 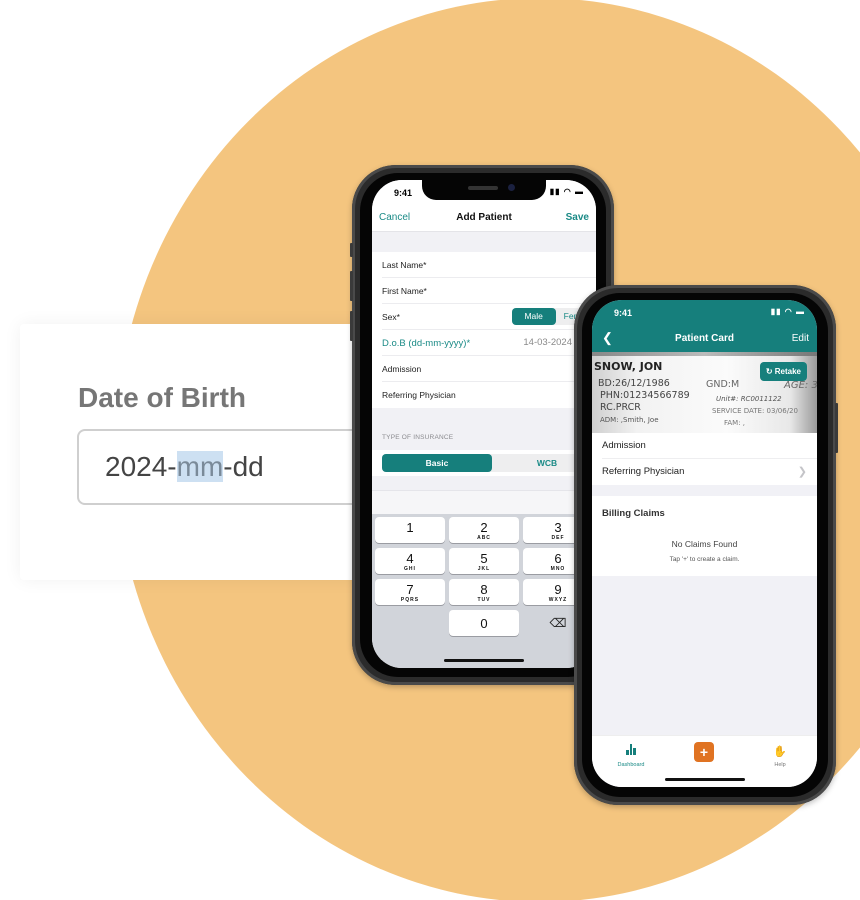 I want to click on bar-chart-icon, so click(x=631, y=749).